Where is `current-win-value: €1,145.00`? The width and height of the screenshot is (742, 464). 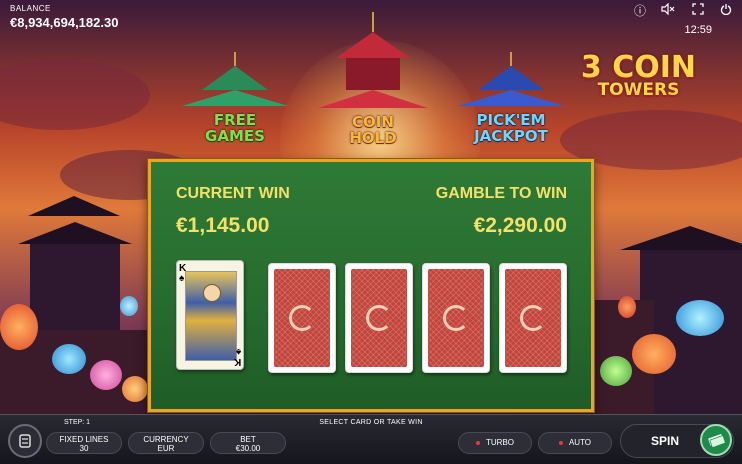 current-win-value: €1,145.00 is located at coordinates (223, 225).